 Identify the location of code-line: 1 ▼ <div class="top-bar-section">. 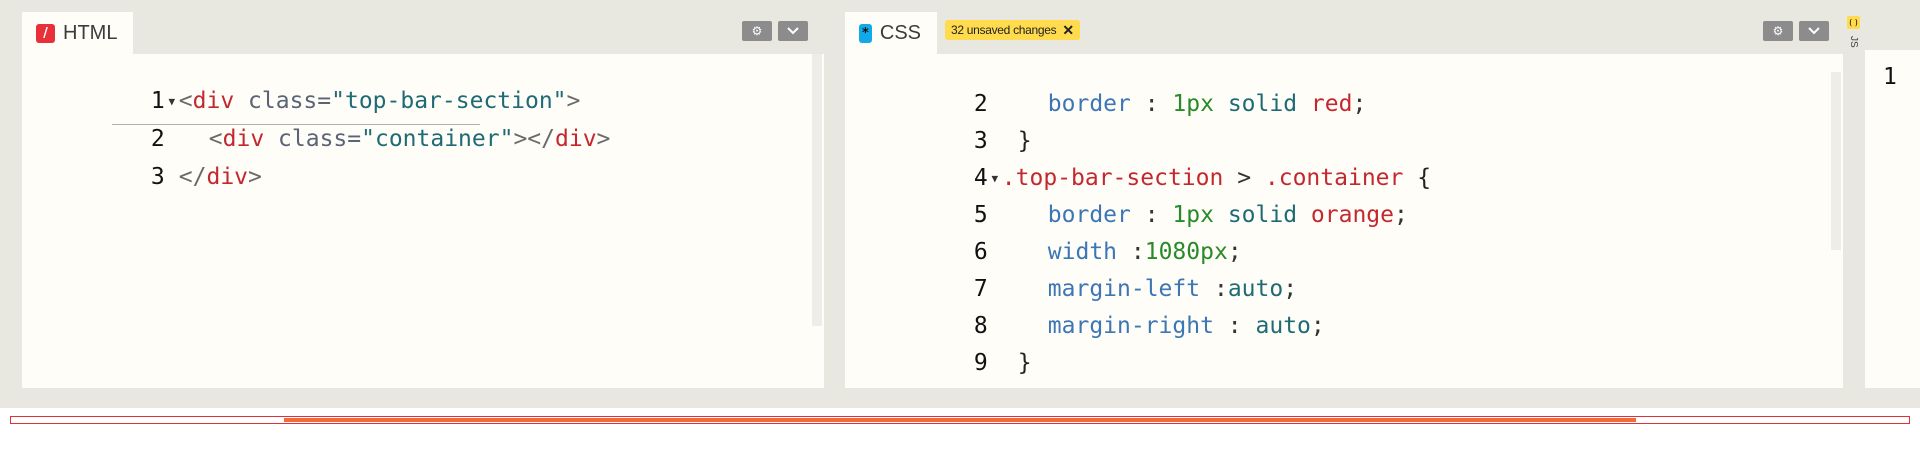
(301, 85).